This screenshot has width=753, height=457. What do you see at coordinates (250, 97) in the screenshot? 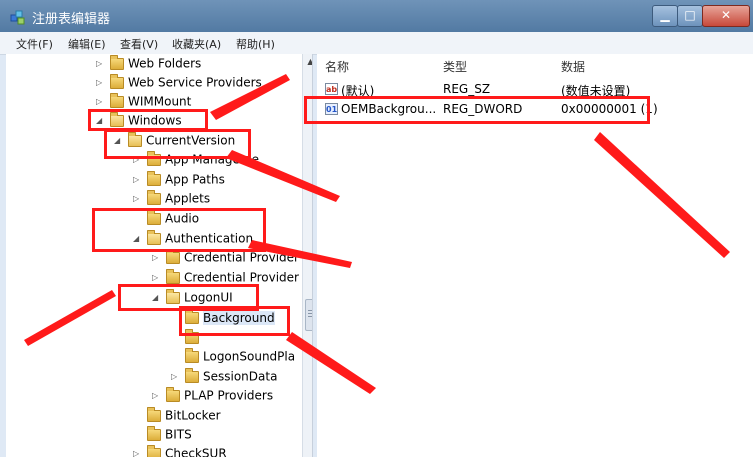
I see `arrow-to-windows` at bounding box center [250, 97].